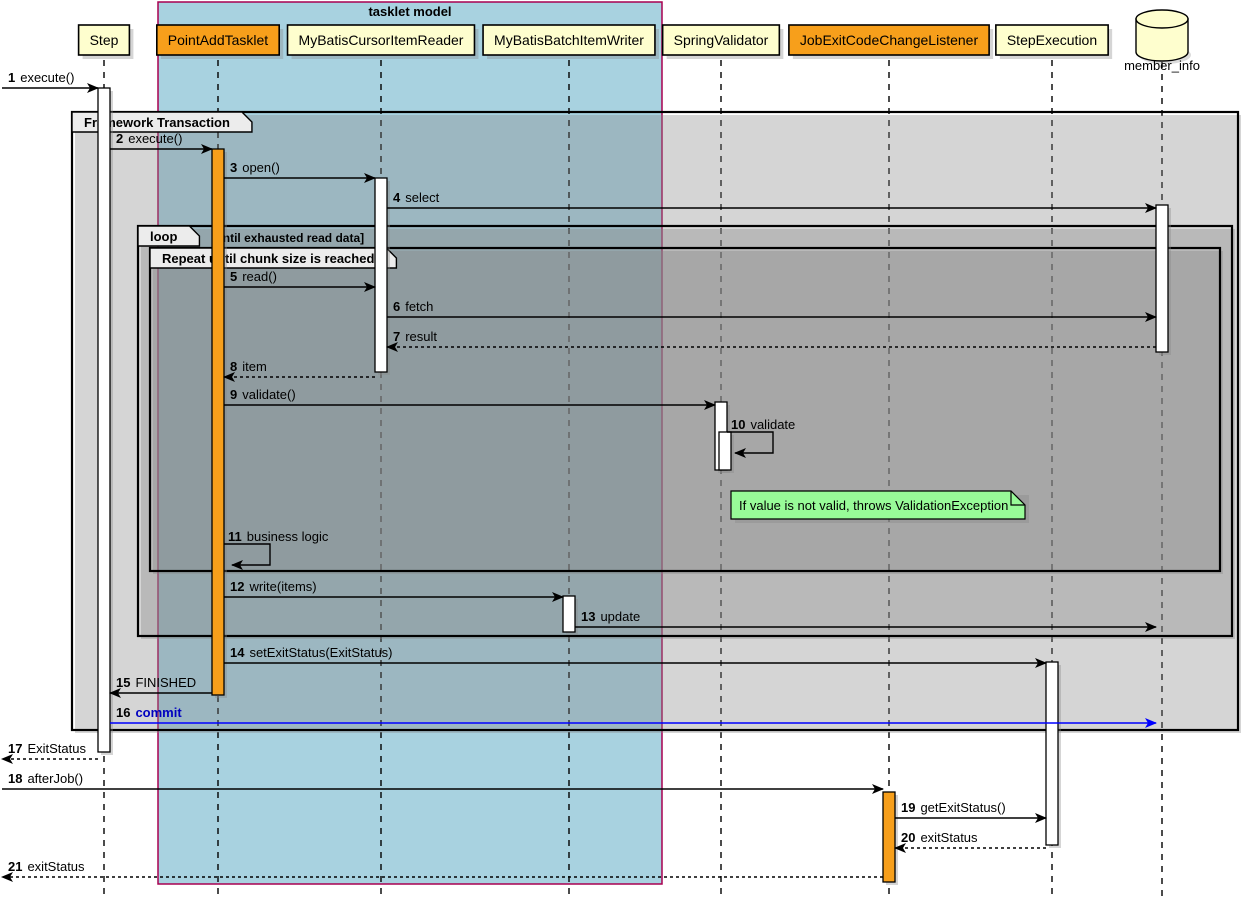 The width and height of the screenshot is (1249, 908). What do you see at coordinates (163, 236) in the screenshot?
I see `fragment-label: loop` at bounding box center [163, 236].